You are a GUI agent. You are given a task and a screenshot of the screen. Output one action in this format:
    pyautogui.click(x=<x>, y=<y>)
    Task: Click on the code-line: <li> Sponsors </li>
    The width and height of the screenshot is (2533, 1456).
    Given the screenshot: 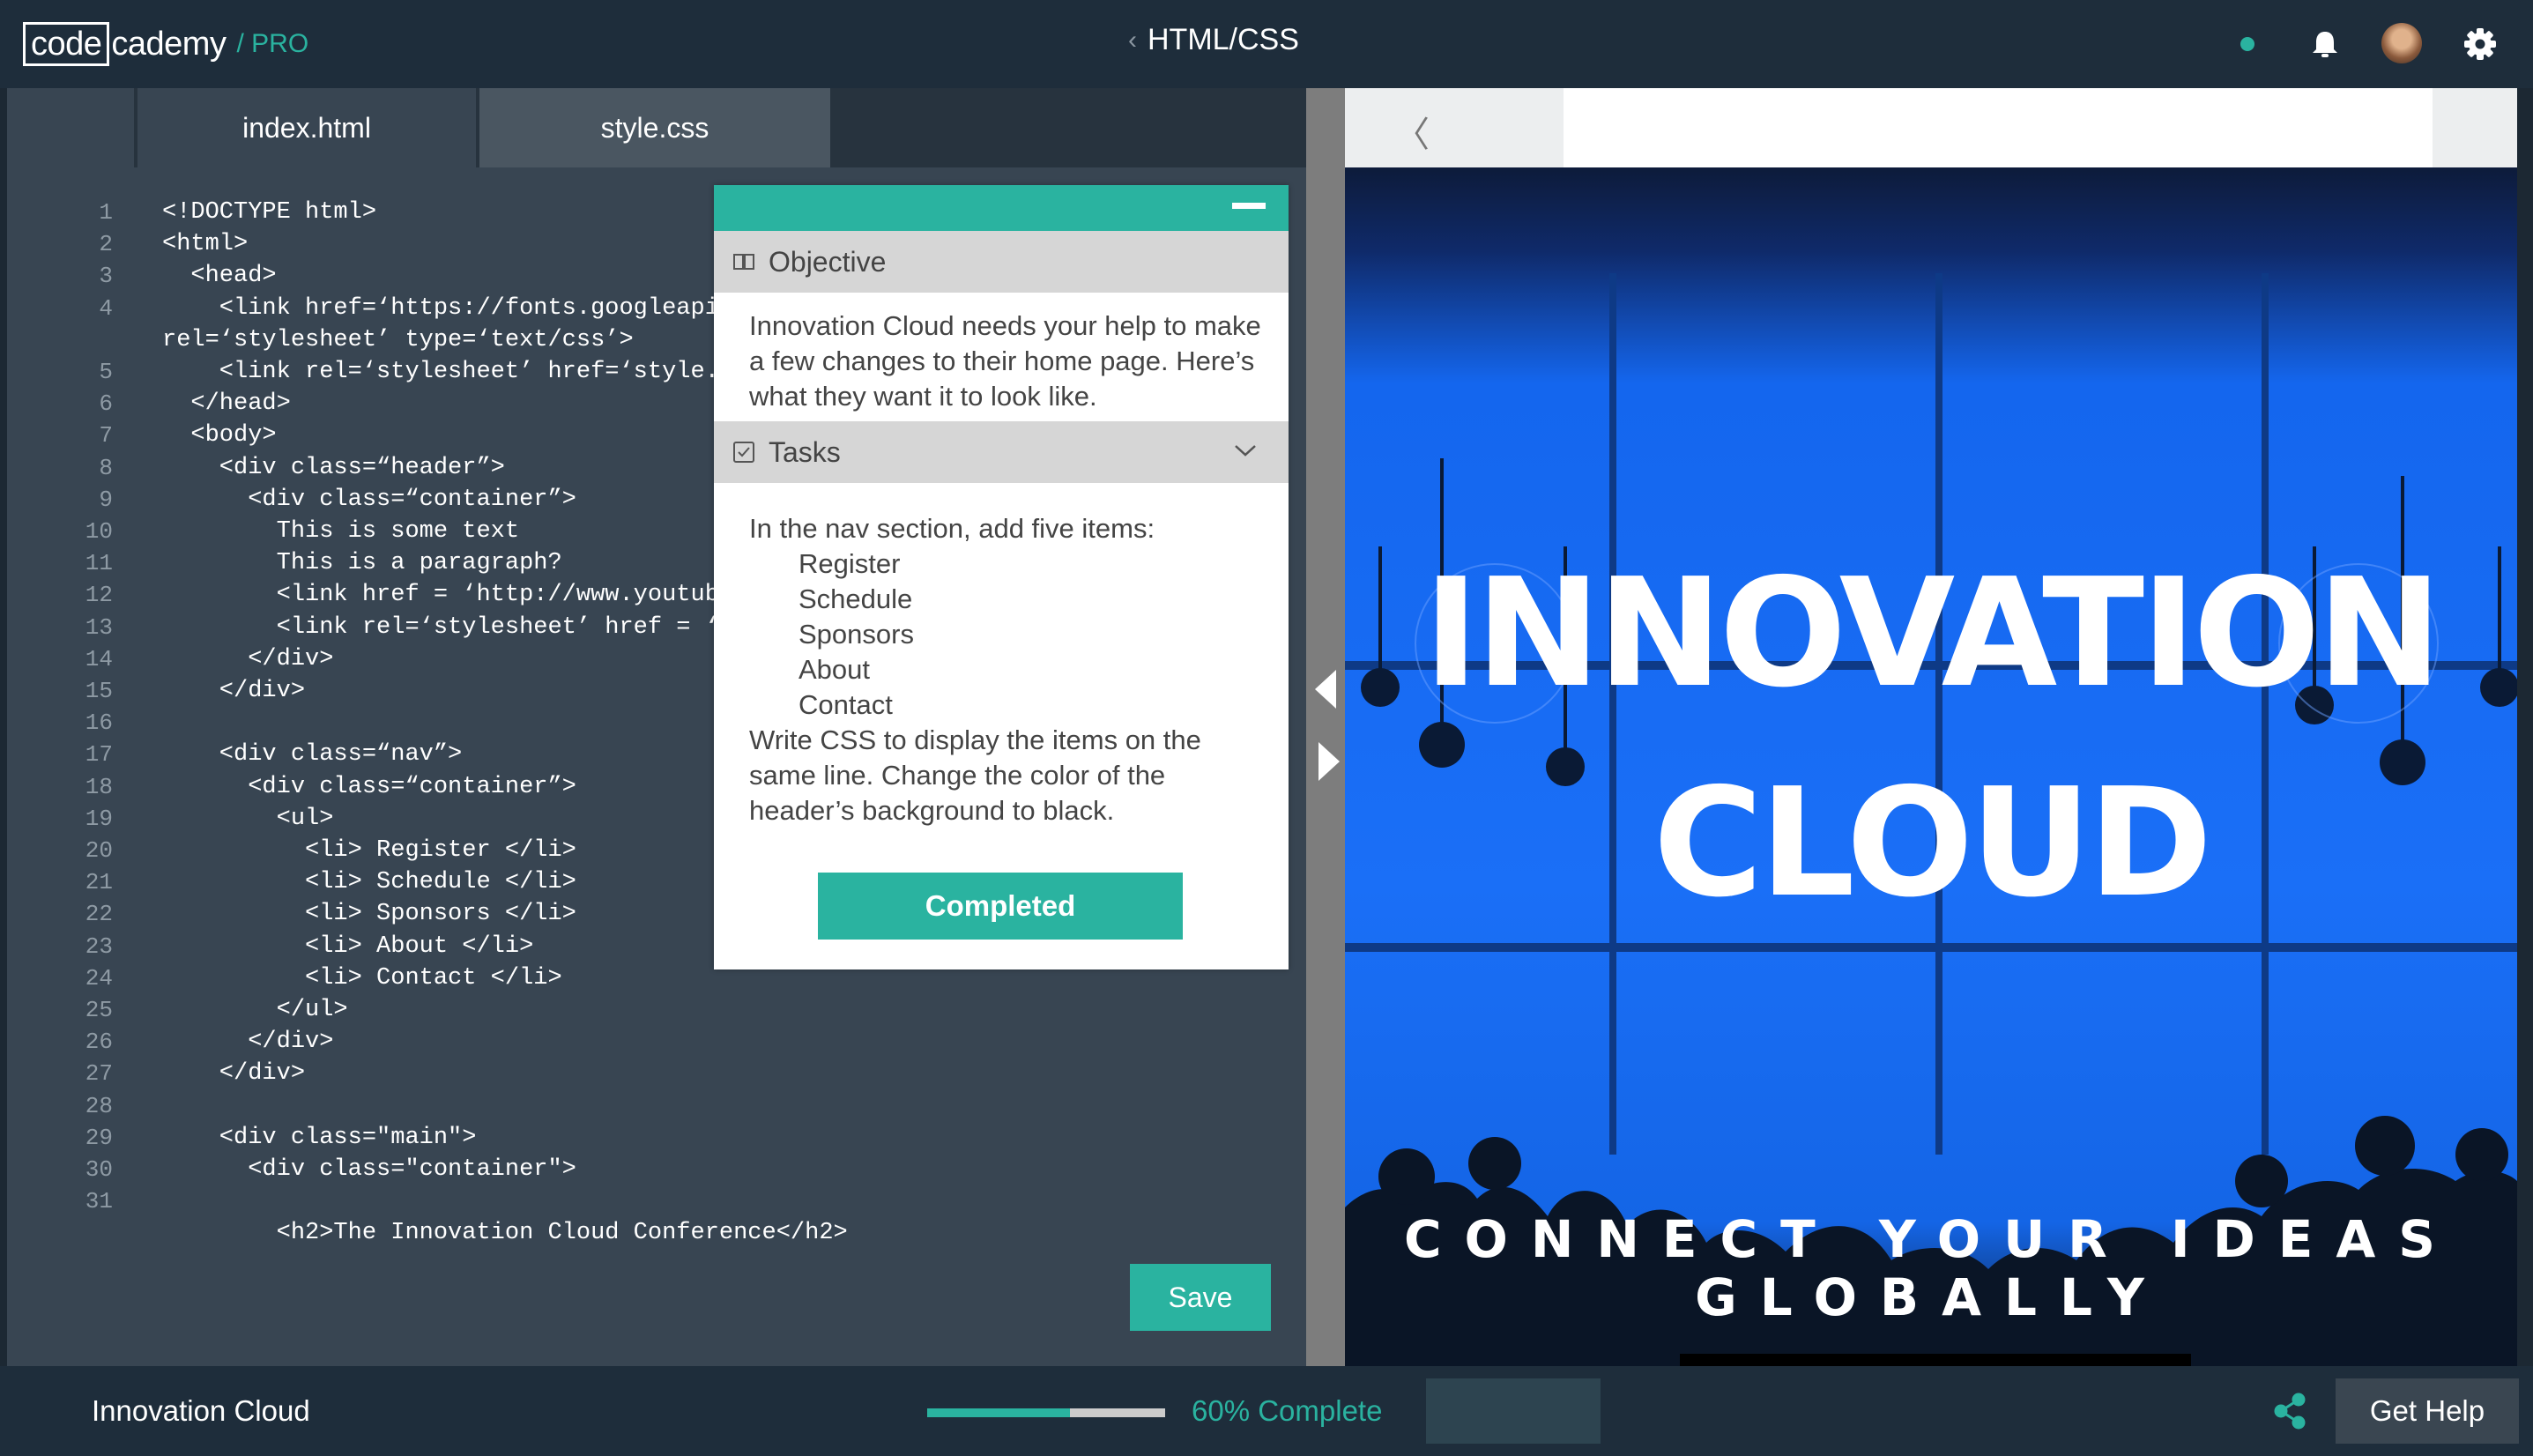 What is the action you would take?
    pyautogui.click(x=369, y=914)
    